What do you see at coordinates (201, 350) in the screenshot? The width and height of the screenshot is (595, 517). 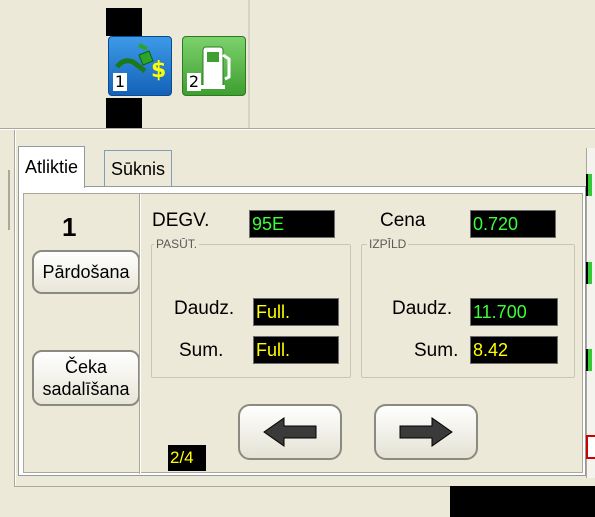 I see `order-sum-label: Sum.` at bounding box center [201, 350].